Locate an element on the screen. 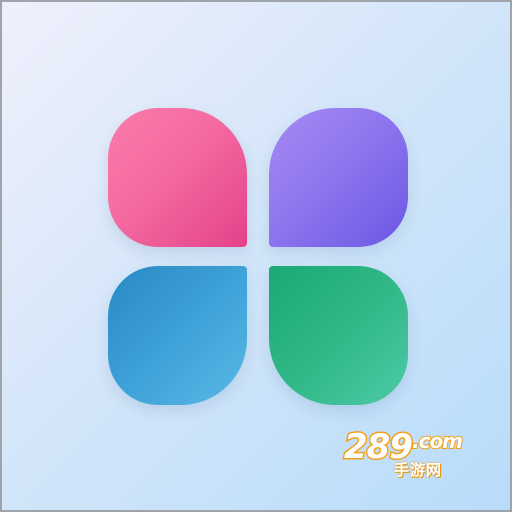  watermark-subtitle: 手游网 is located at coordinates (418, 470).